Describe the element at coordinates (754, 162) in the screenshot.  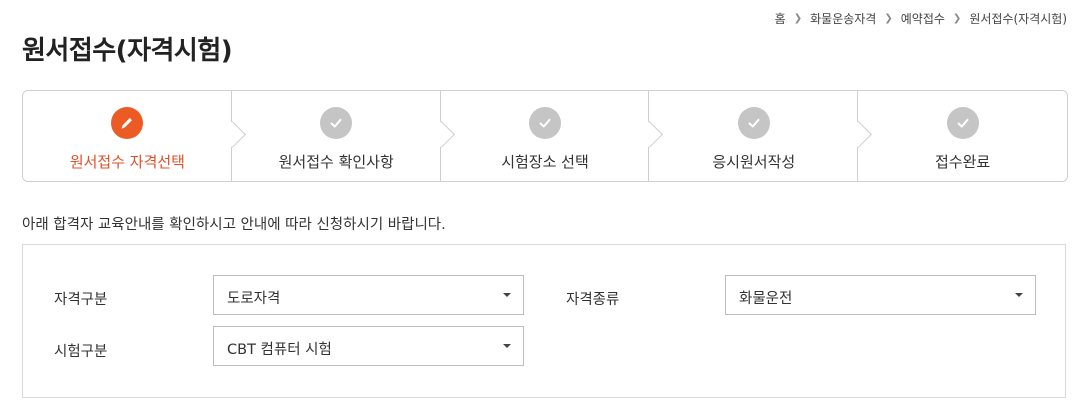
I see `step-4-label: 응시원서작성` at that location.